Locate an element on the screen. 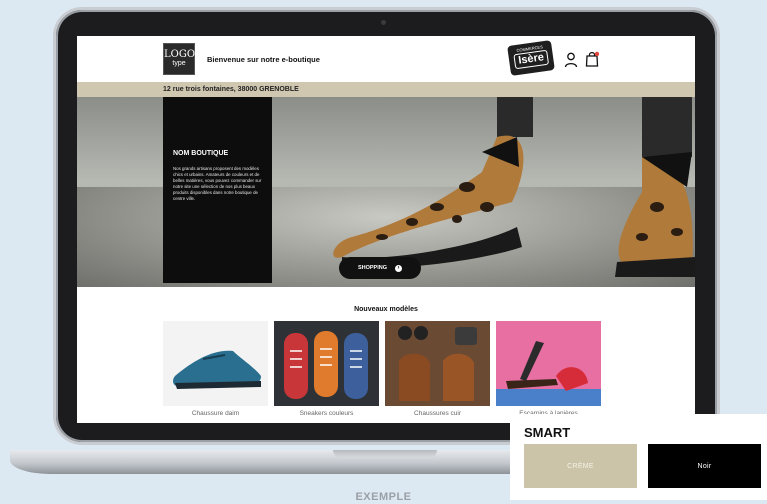 The width and height of the screenshot is (767, 504). product-card: Chaussure daim is located at coordinates (215, 369).